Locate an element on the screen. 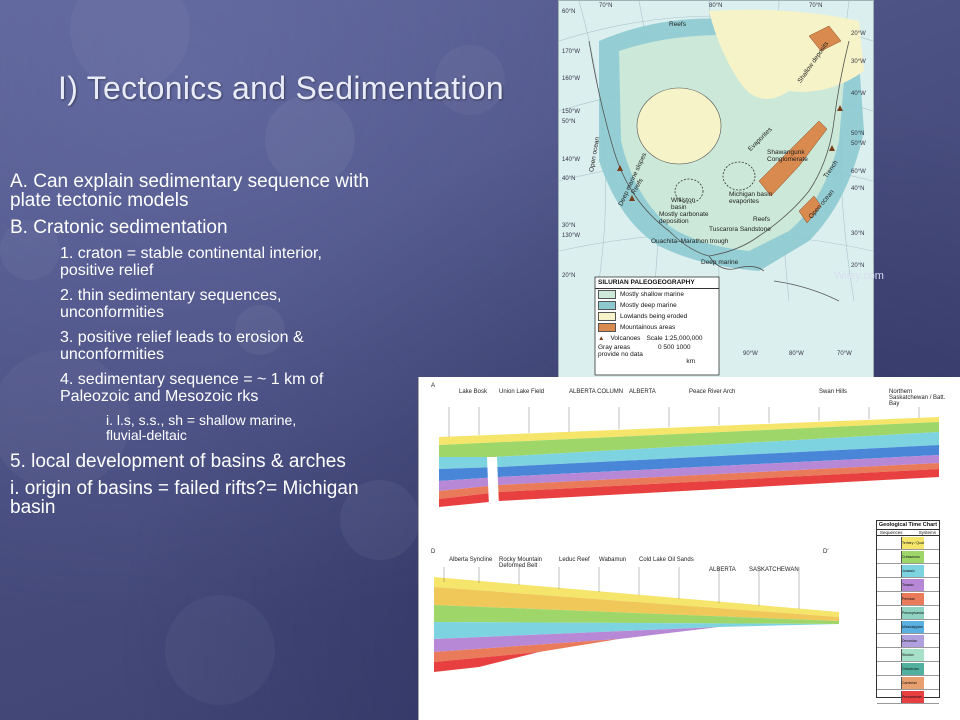 This screenshot has height=720, width=960. map-legend-title: SILURIAN PALEOGEOGRAPHY is located at coordinates (657, 283).